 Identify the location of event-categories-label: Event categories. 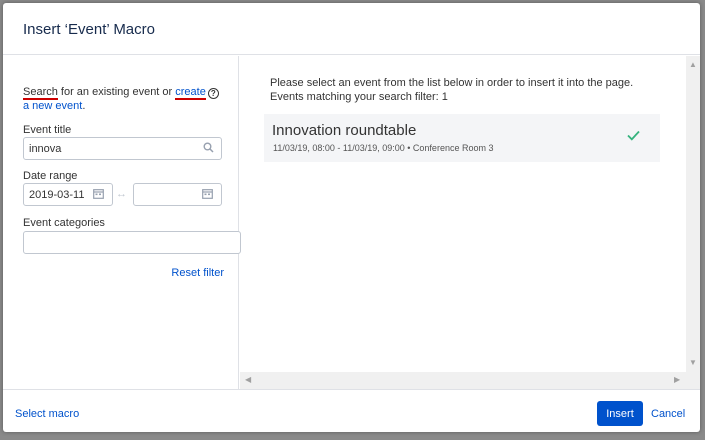
(64, 223).